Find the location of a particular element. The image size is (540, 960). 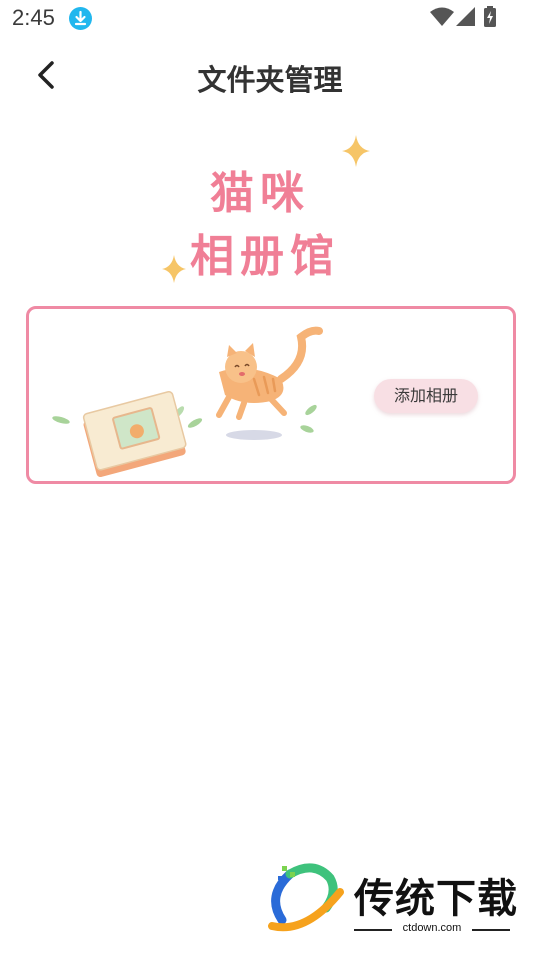

header: 文件夹管理 is located at coordinates (270, 75).